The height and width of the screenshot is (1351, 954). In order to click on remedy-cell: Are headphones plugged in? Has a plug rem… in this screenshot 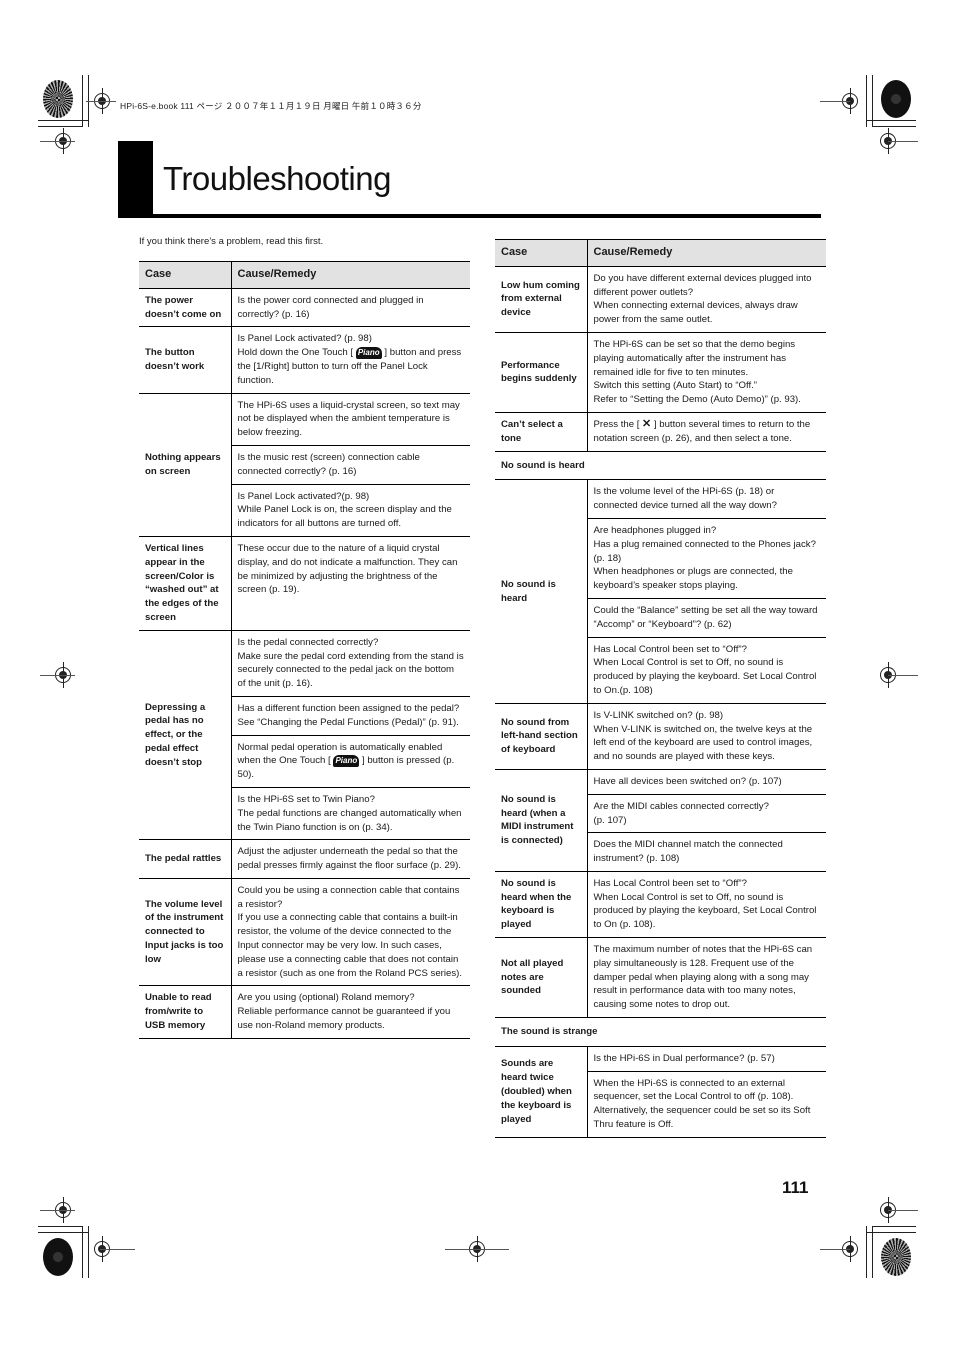, I will do `click(706, 558)`.